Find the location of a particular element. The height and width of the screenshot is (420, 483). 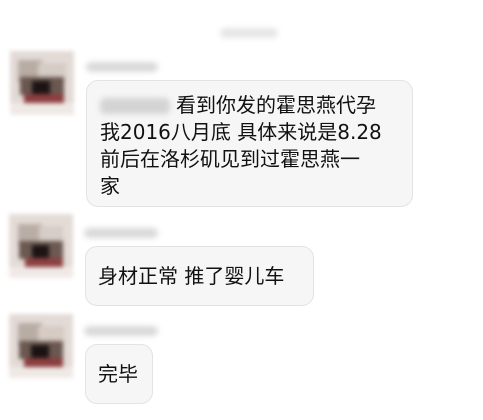

message-bubble: 完毕 is located at coordinates (119, 374).